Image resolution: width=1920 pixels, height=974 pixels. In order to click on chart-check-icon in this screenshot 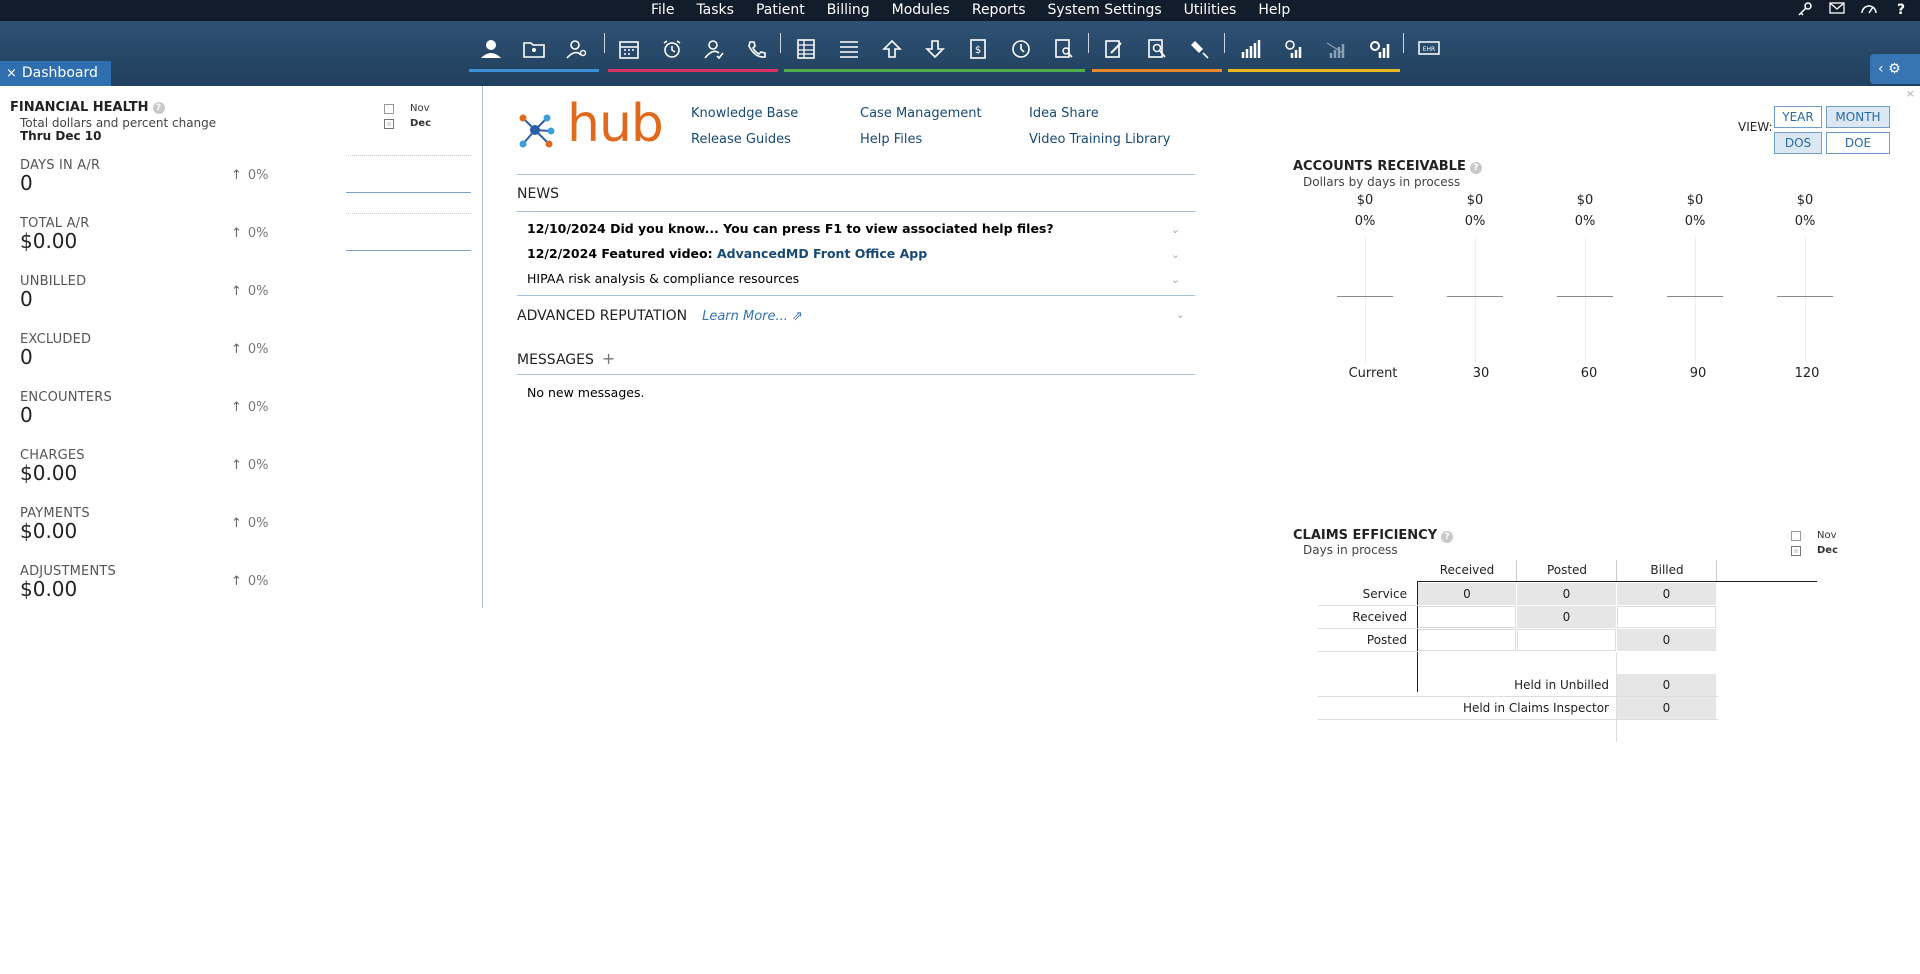, I will do `click(1292, 49)`.